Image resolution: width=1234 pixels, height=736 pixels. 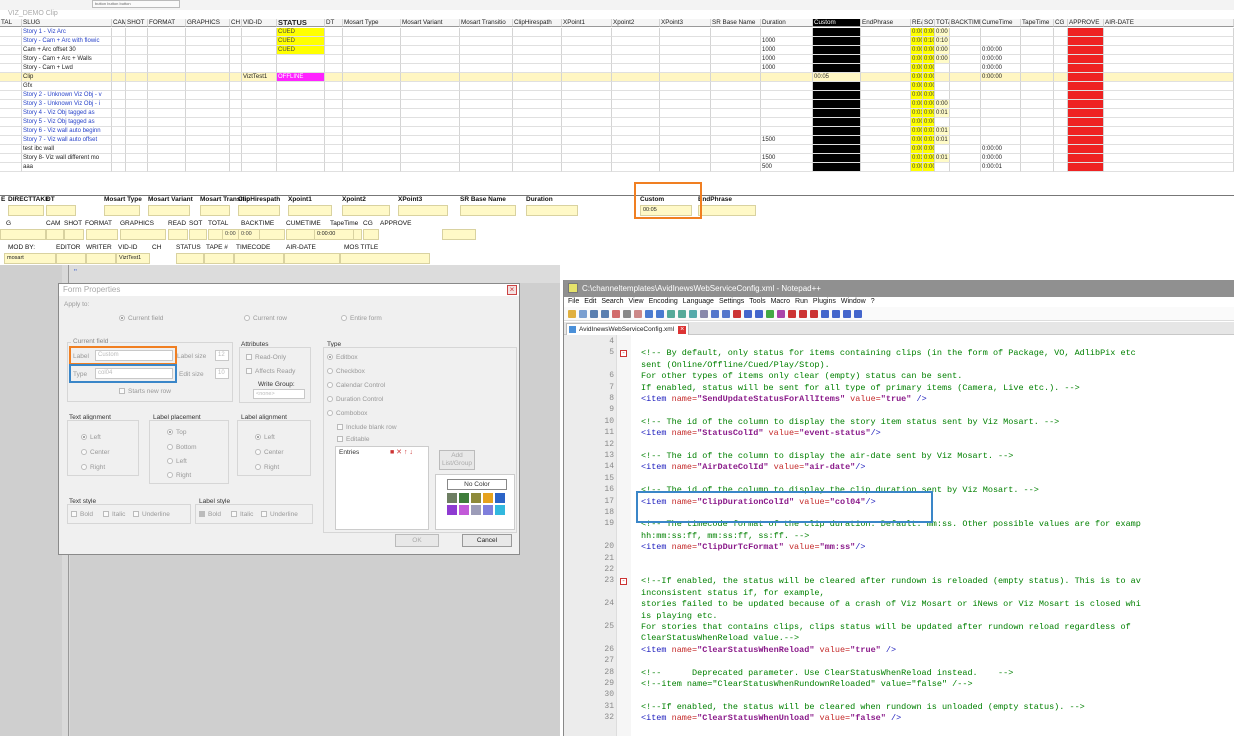 I want to click on rundown-row: Story 2 - Unknown Viz Obj - v 0:00 0:00, so click(x=617, y=95).